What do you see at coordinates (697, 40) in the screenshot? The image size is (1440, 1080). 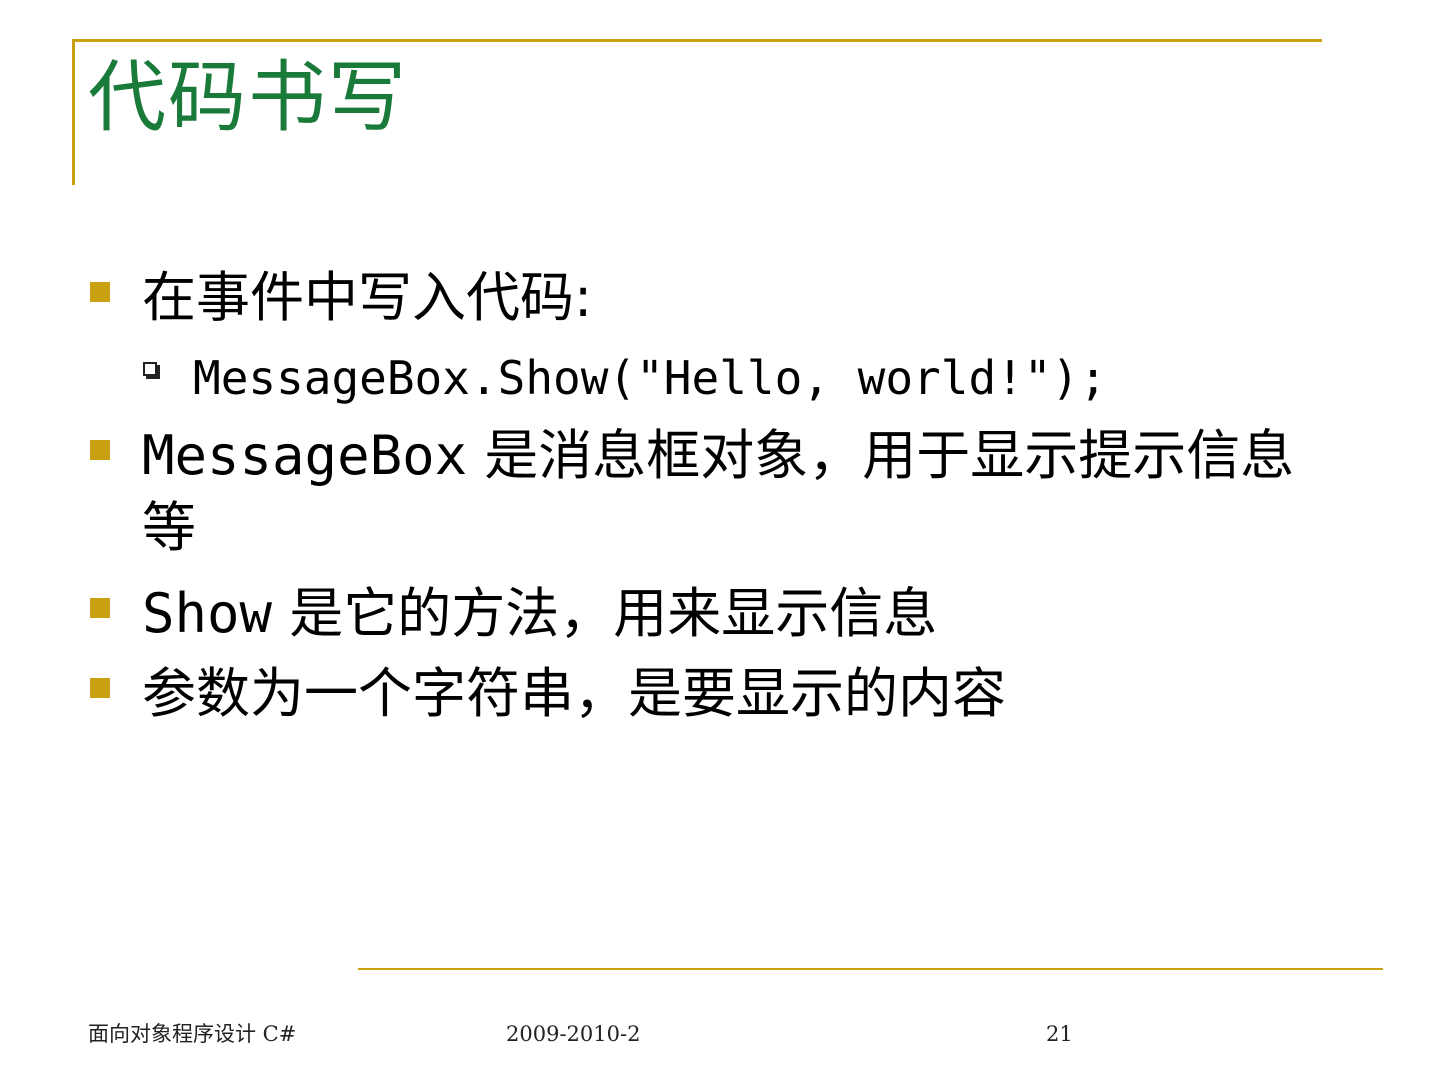 I see `title-rule-top` at bounding box center [697, 40].